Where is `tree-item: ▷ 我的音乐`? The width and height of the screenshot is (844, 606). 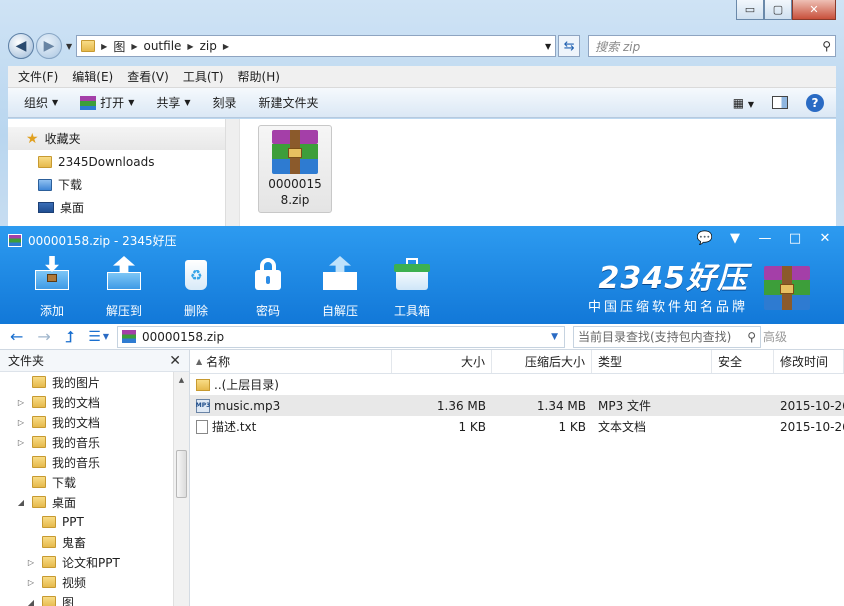
tree-item: ▷ 我的音乐 is located at coordinates (94, 442).